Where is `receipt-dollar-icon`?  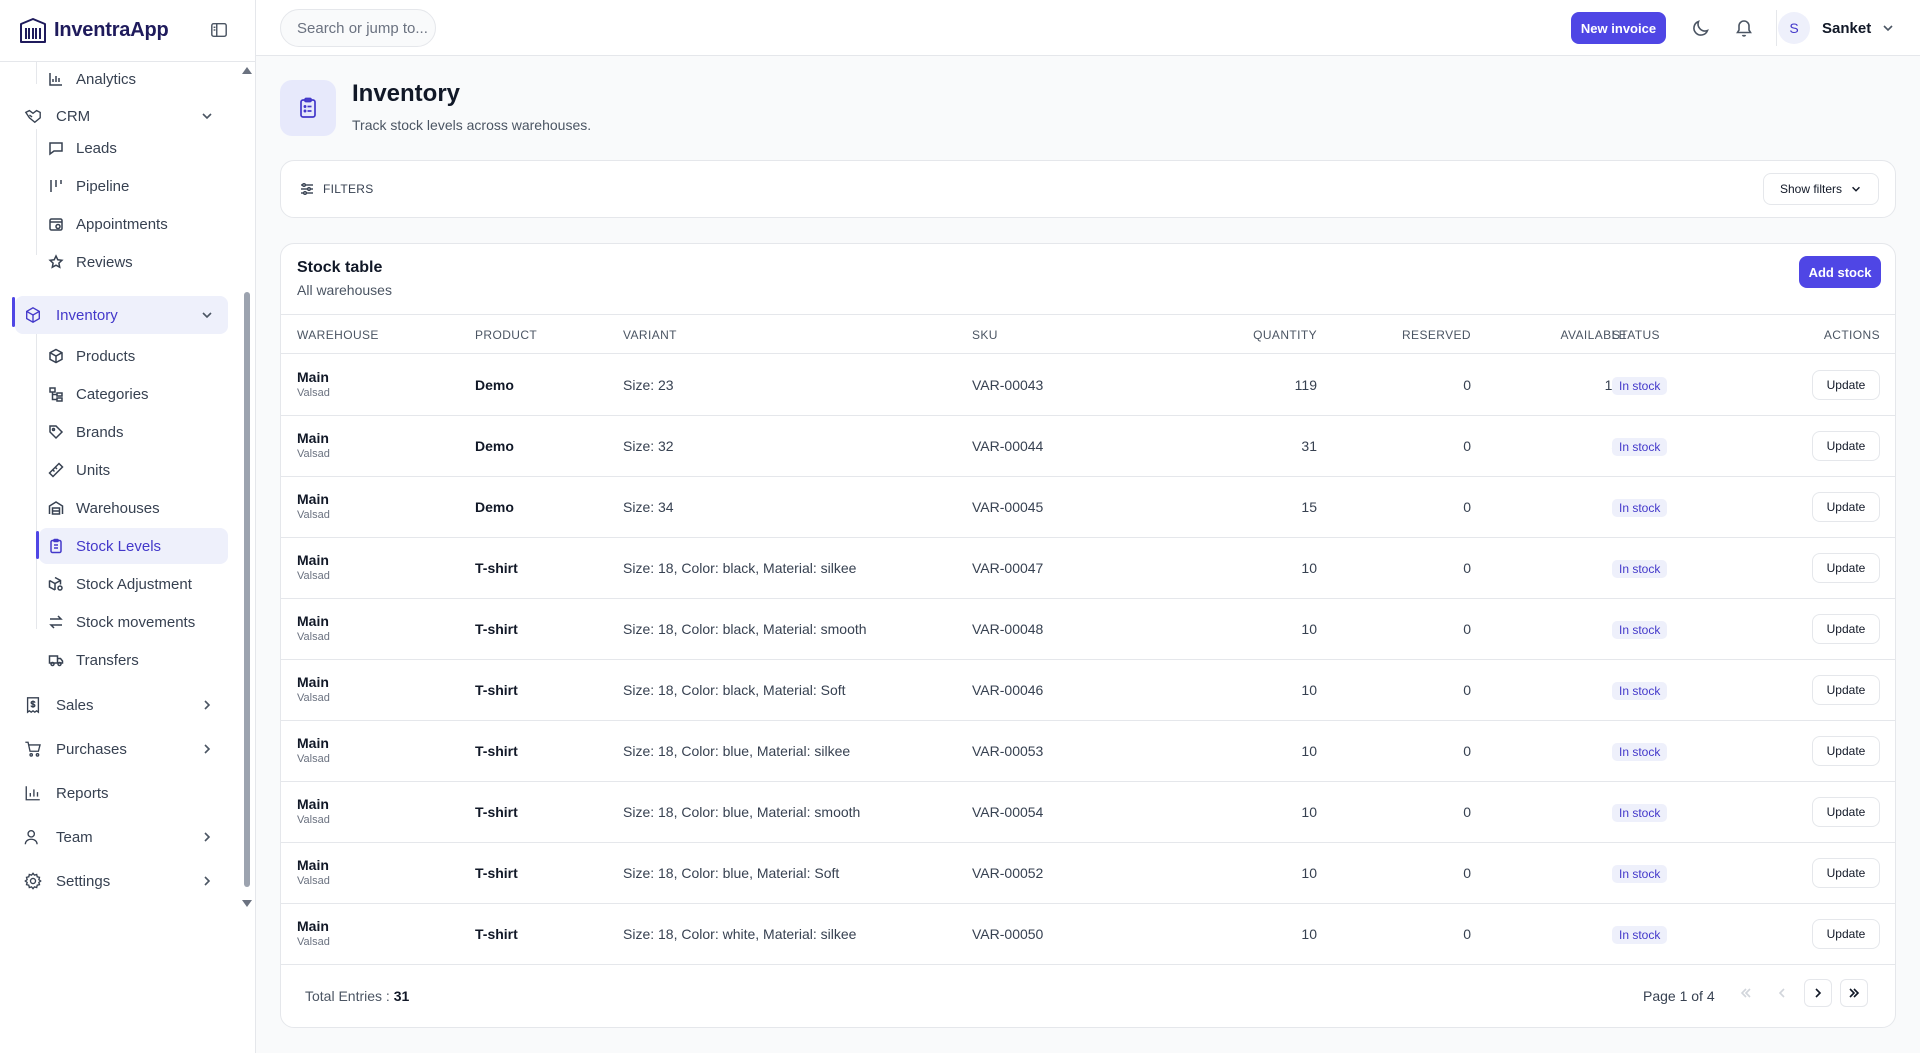
receipt-dollar-icon is located at coordinates (33, 705).